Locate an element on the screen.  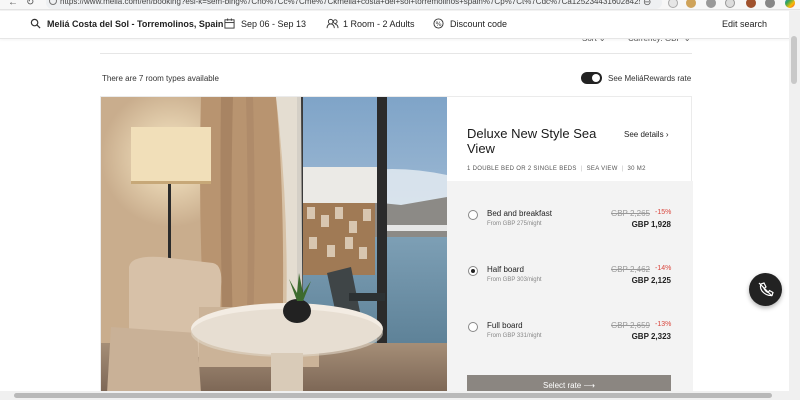
feature-beds: 1 DOUBLE BED OR 2 SINGLE BEDS is located at coordinates (522, 169).